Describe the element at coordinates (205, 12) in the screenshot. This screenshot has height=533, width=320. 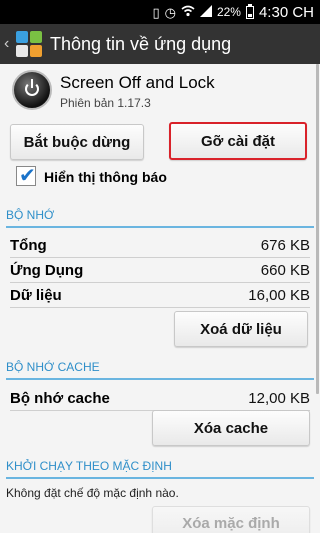
I see `signal-icon` at that location.